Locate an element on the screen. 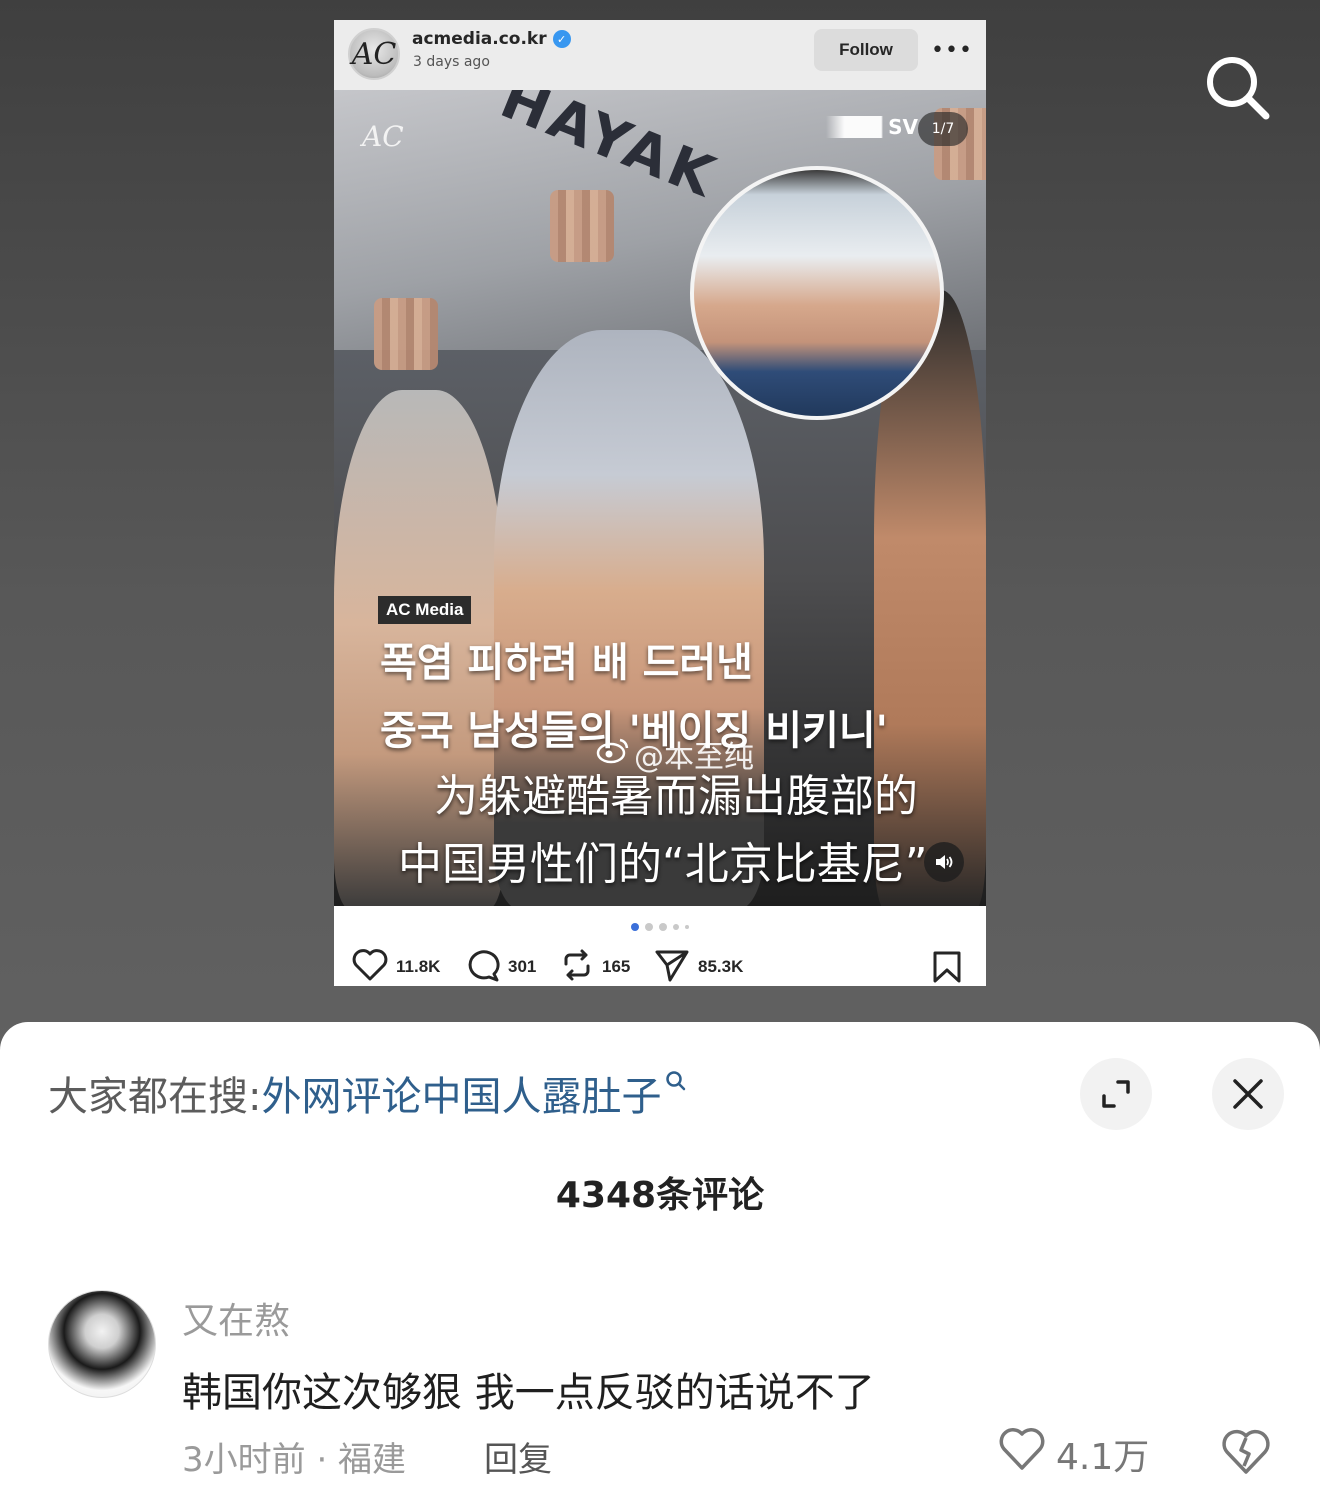 This screenshot has width=1320, height=1501. more-options-icon: ••• is located at coordinates (951, 50).